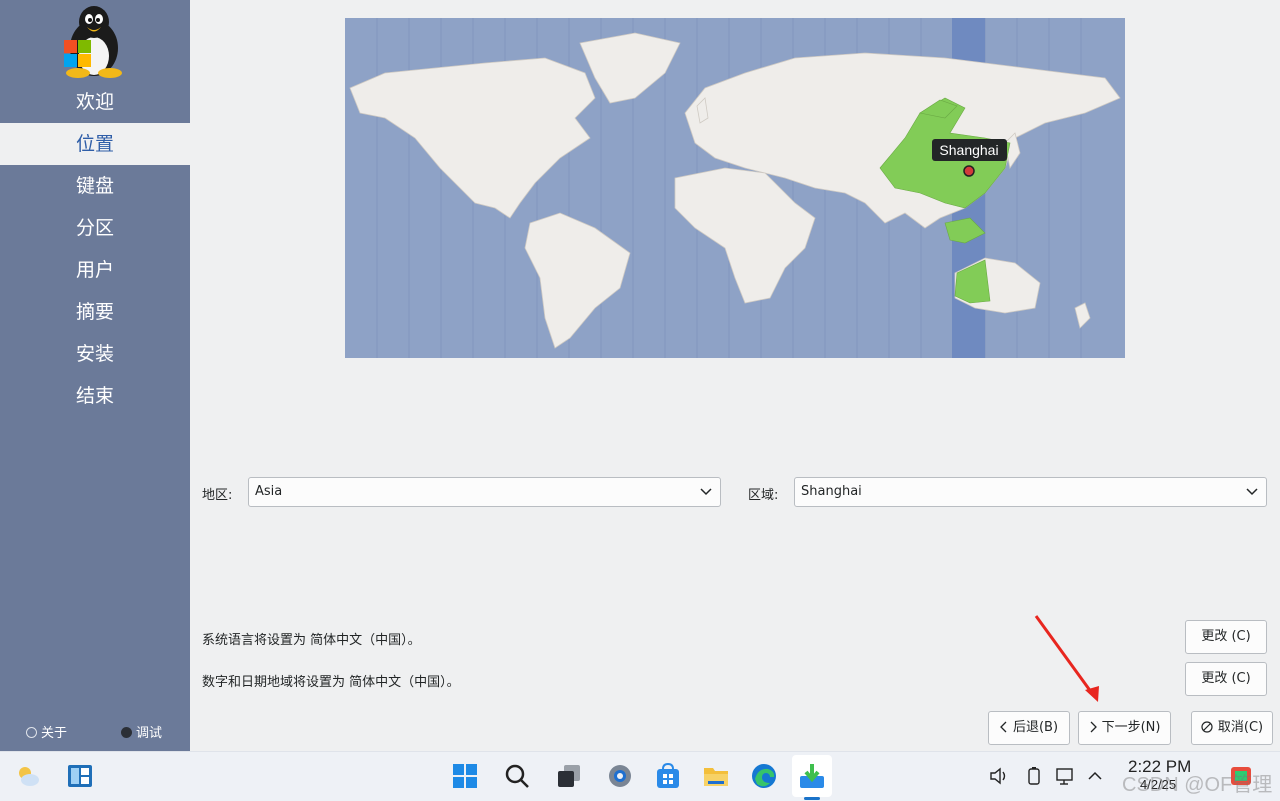 The image size is (1280, 801). What do you see at coordinates (94, 186) in the screenshot?
I see `sidebar-item-keyboard: 键盘` at bounding box center [94, 186].